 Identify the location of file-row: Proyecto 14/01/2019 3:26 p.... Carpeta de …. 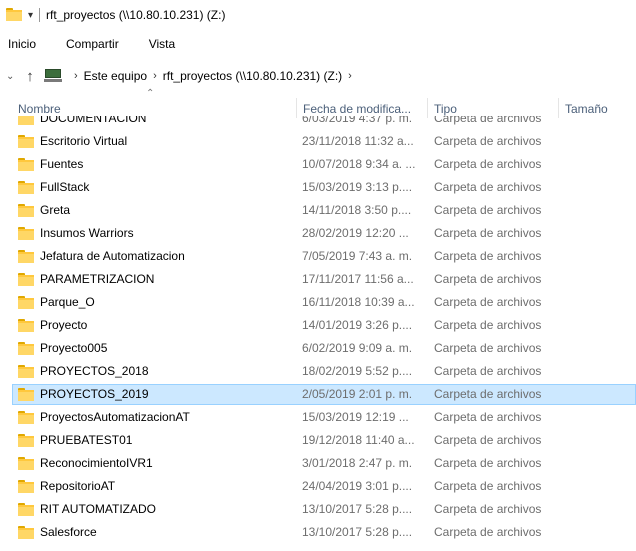
(318, 325).